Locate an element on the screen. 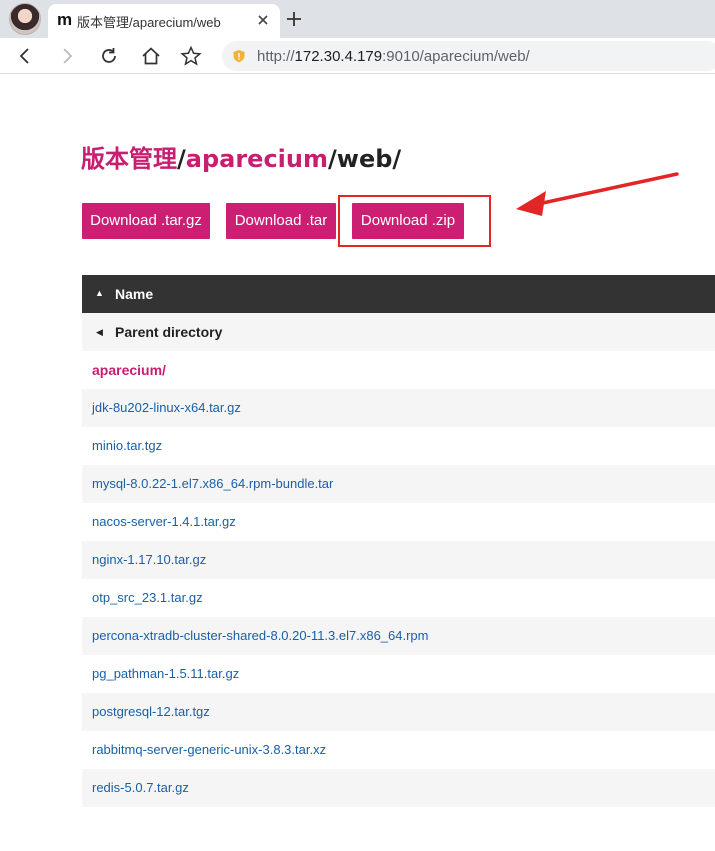  breadcrumb-aparecium-link: aparecium is located at coordinates (257, 159).